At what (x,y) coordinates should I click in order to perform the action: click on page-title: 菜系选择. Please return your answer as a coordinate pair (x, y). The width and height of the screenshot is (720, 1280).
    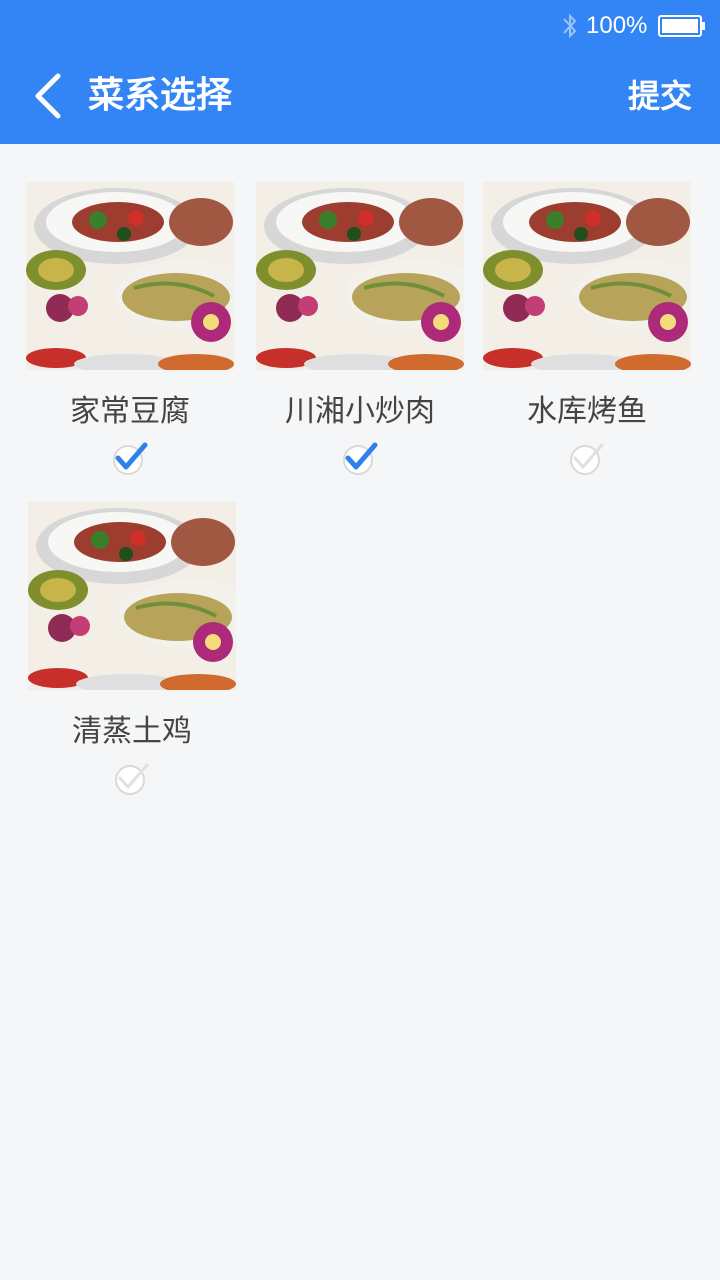
    Looking at the image, I should click on (160, 95).